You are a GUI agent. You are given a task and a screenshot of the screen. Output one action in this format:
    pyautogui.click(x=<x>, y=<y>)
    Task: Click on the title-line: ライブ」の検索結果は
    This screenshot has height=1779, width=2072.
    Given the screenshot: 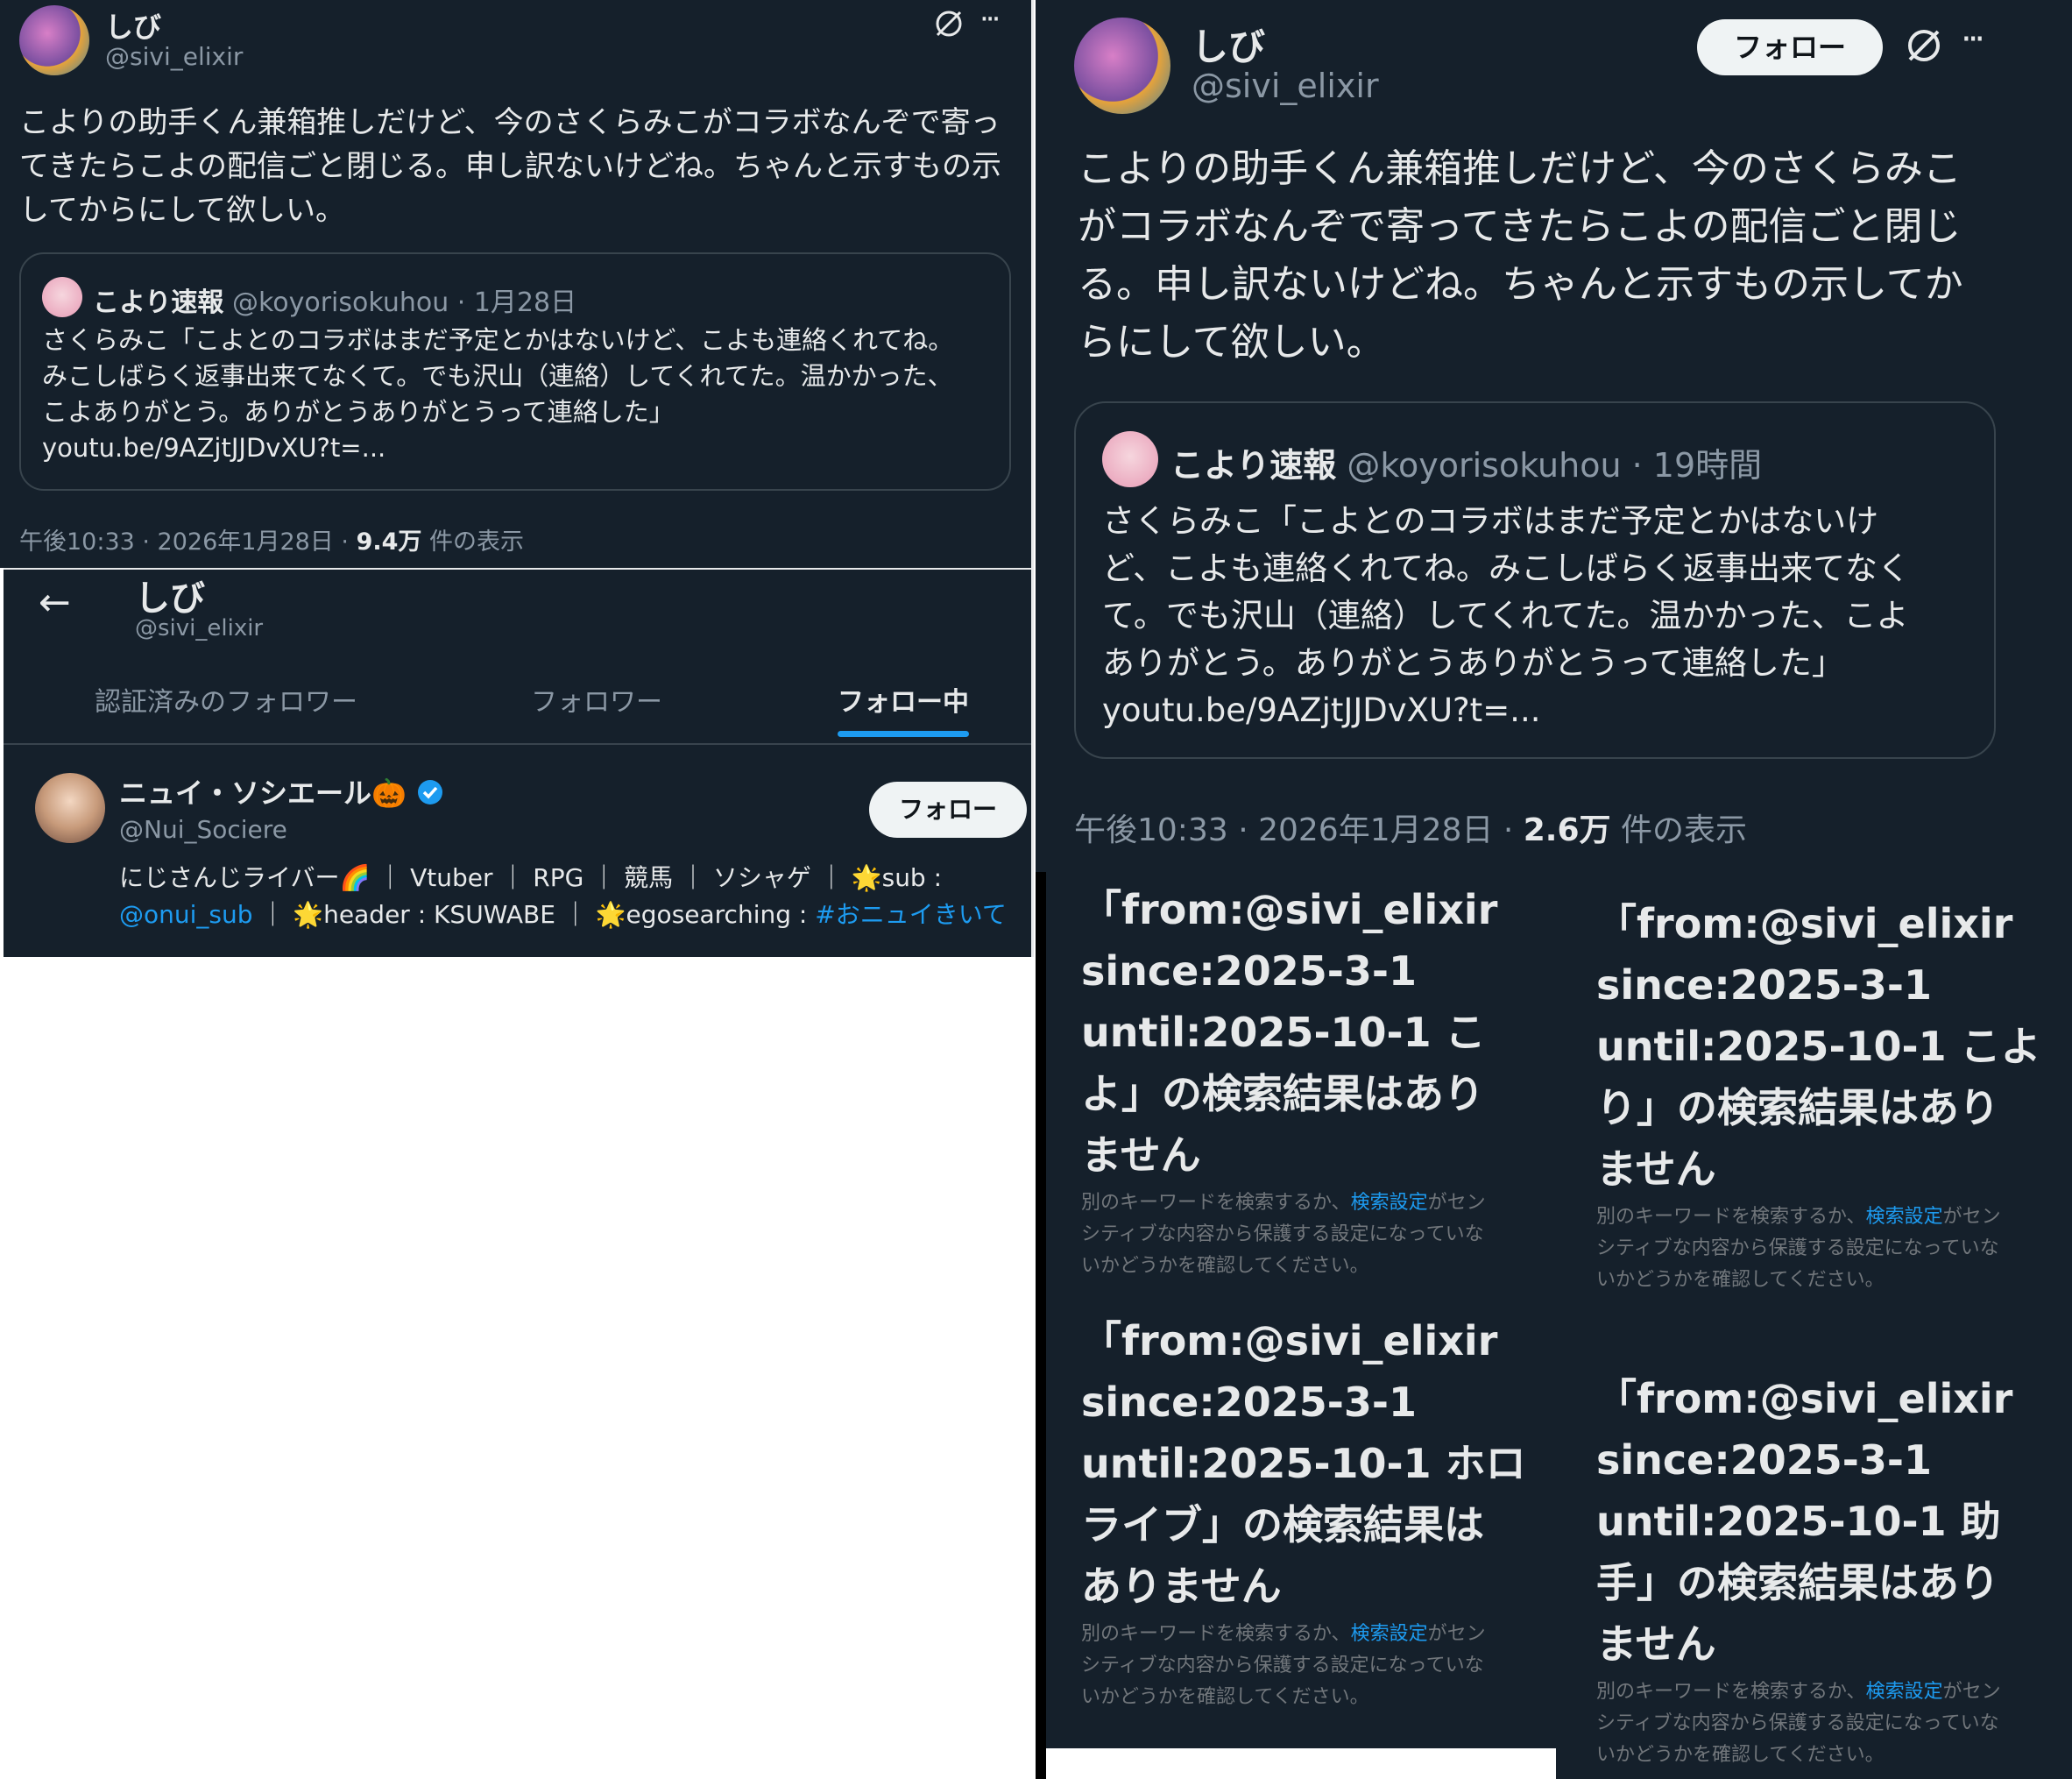 What is the action you would take?
    pyautogui.click(x=1282, y=1525)
    